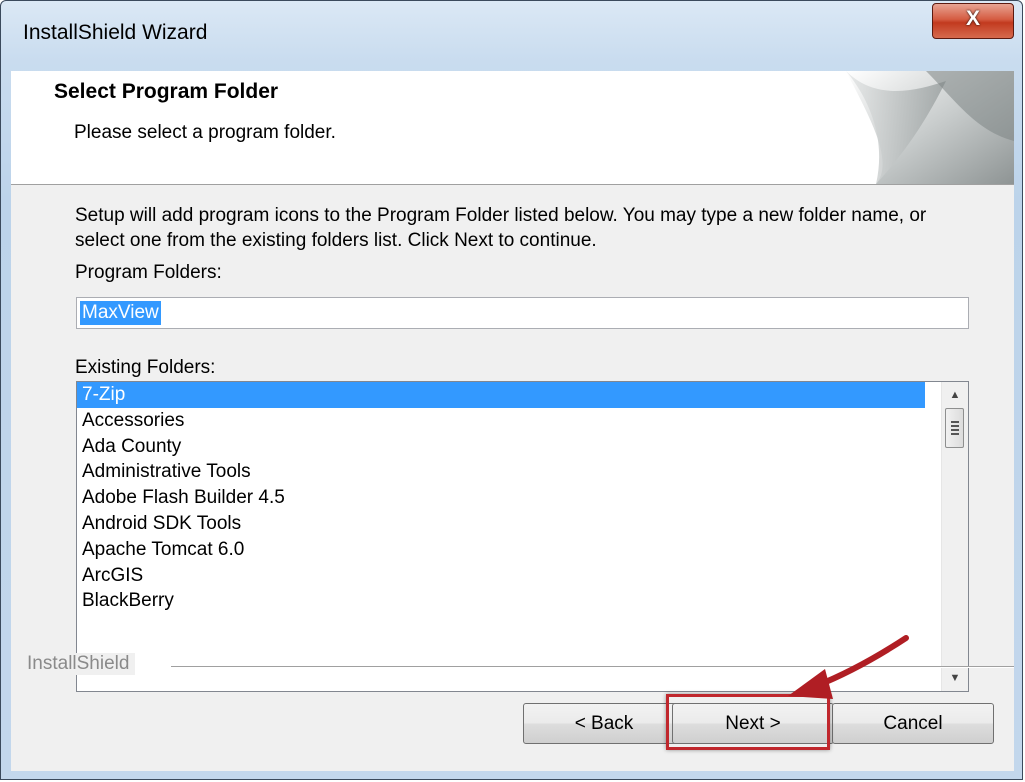  Describe the element at coordinates (748, 722) in the screenshot. I see `next-highlight-annotation` at that location.